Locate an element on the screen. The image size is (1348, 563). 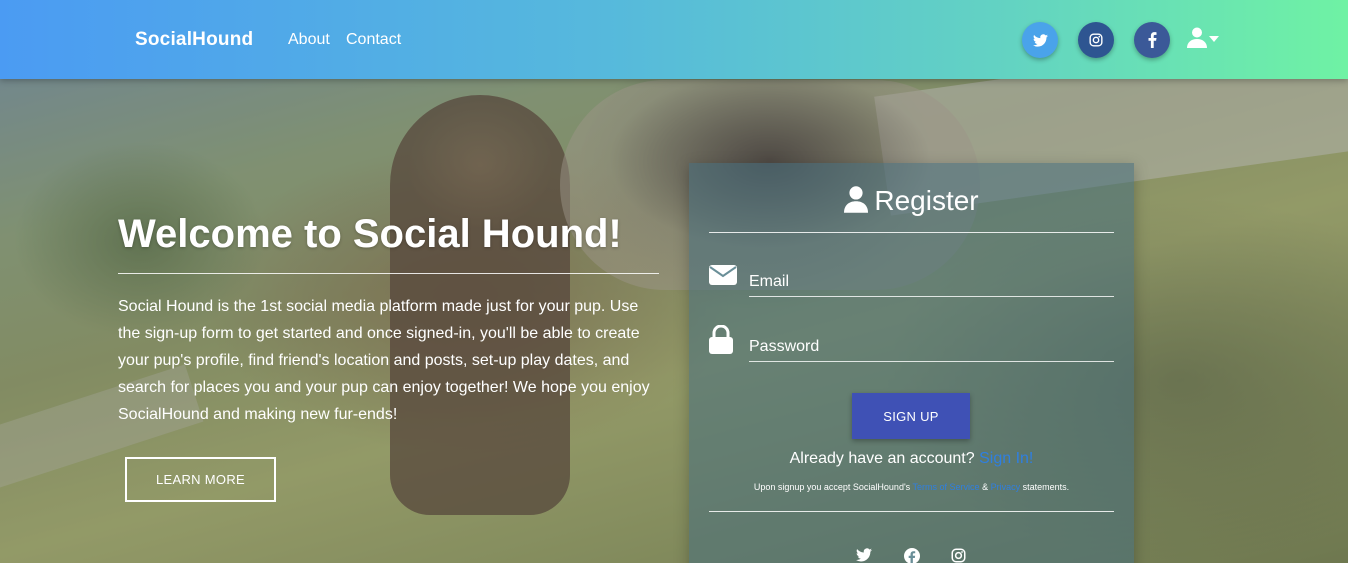
already-have-account: Already have an account? Sign In! is located at coordinates (911, 459).